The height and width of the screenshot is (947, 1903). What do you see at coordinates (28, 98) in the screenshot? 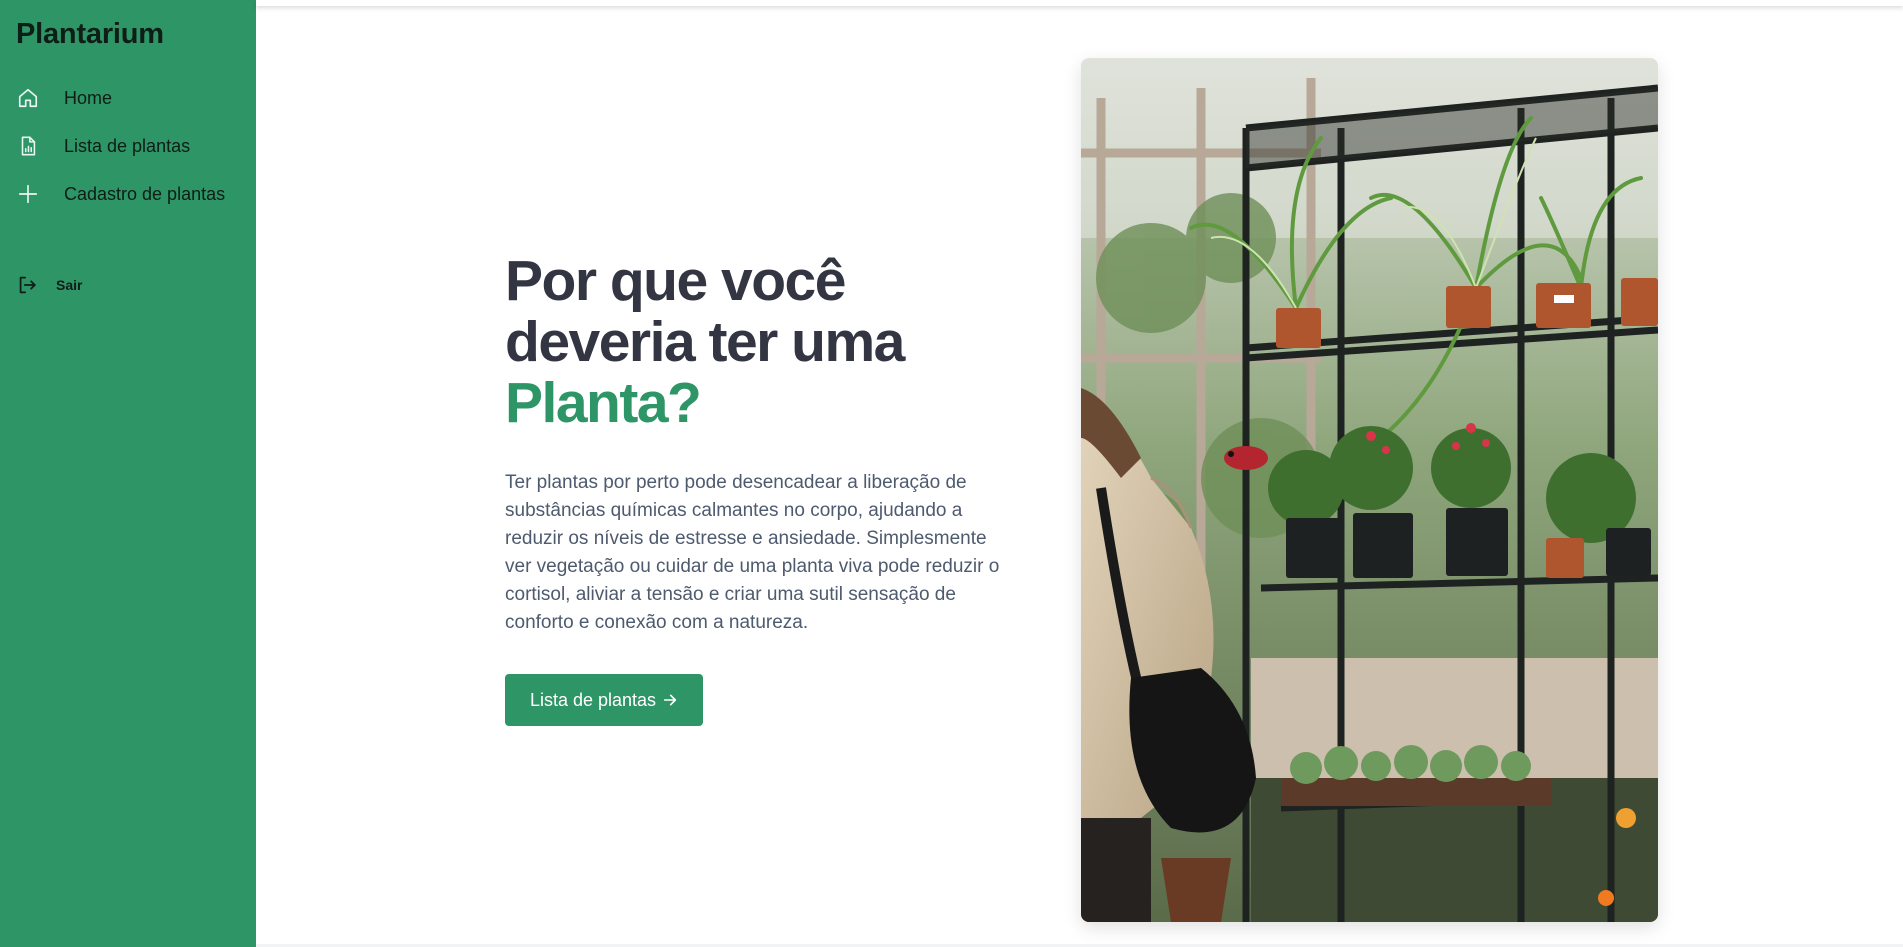
I see `home-icon` at bounding box center [28, 98].